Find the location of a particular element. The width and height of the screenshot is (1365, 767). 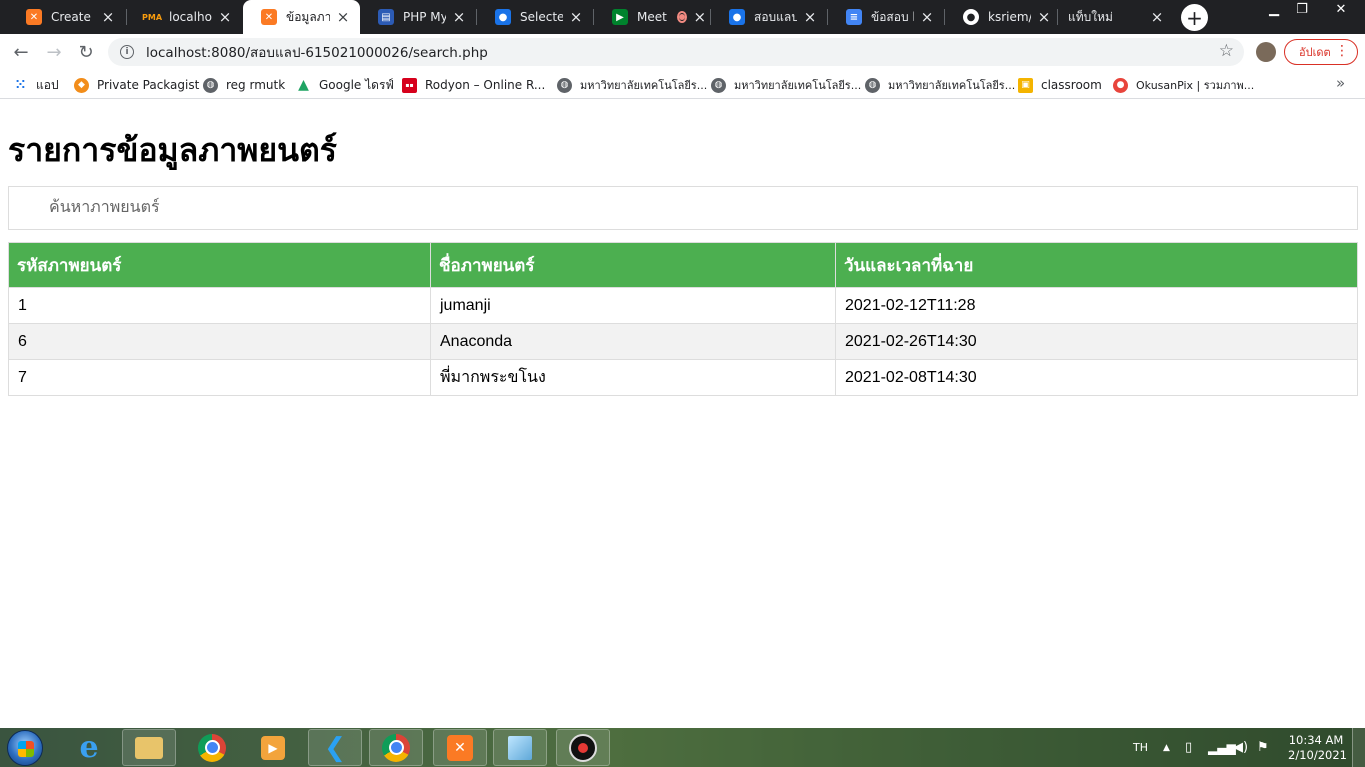

media-player-button: ▶ is located at coordinates (273, 747).